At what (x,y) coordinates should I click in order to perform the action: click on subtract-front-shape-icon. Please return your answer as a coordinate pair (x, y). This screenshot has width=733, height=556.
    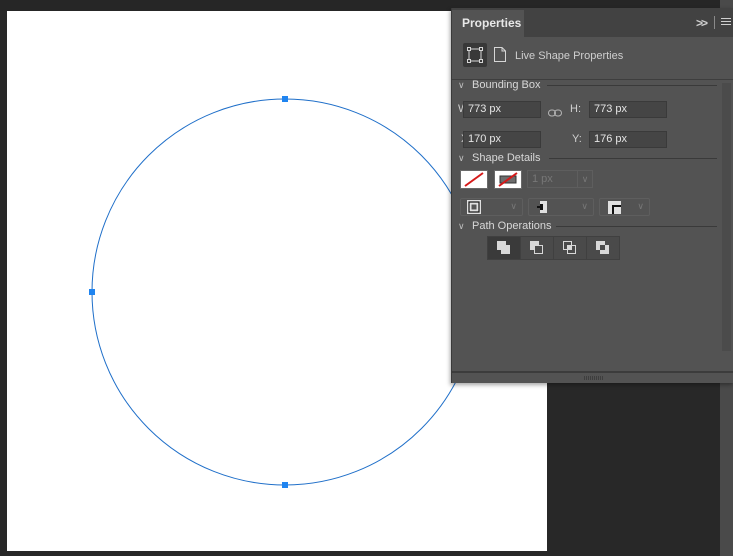
    Looking at the image, I should click on (536, 247).